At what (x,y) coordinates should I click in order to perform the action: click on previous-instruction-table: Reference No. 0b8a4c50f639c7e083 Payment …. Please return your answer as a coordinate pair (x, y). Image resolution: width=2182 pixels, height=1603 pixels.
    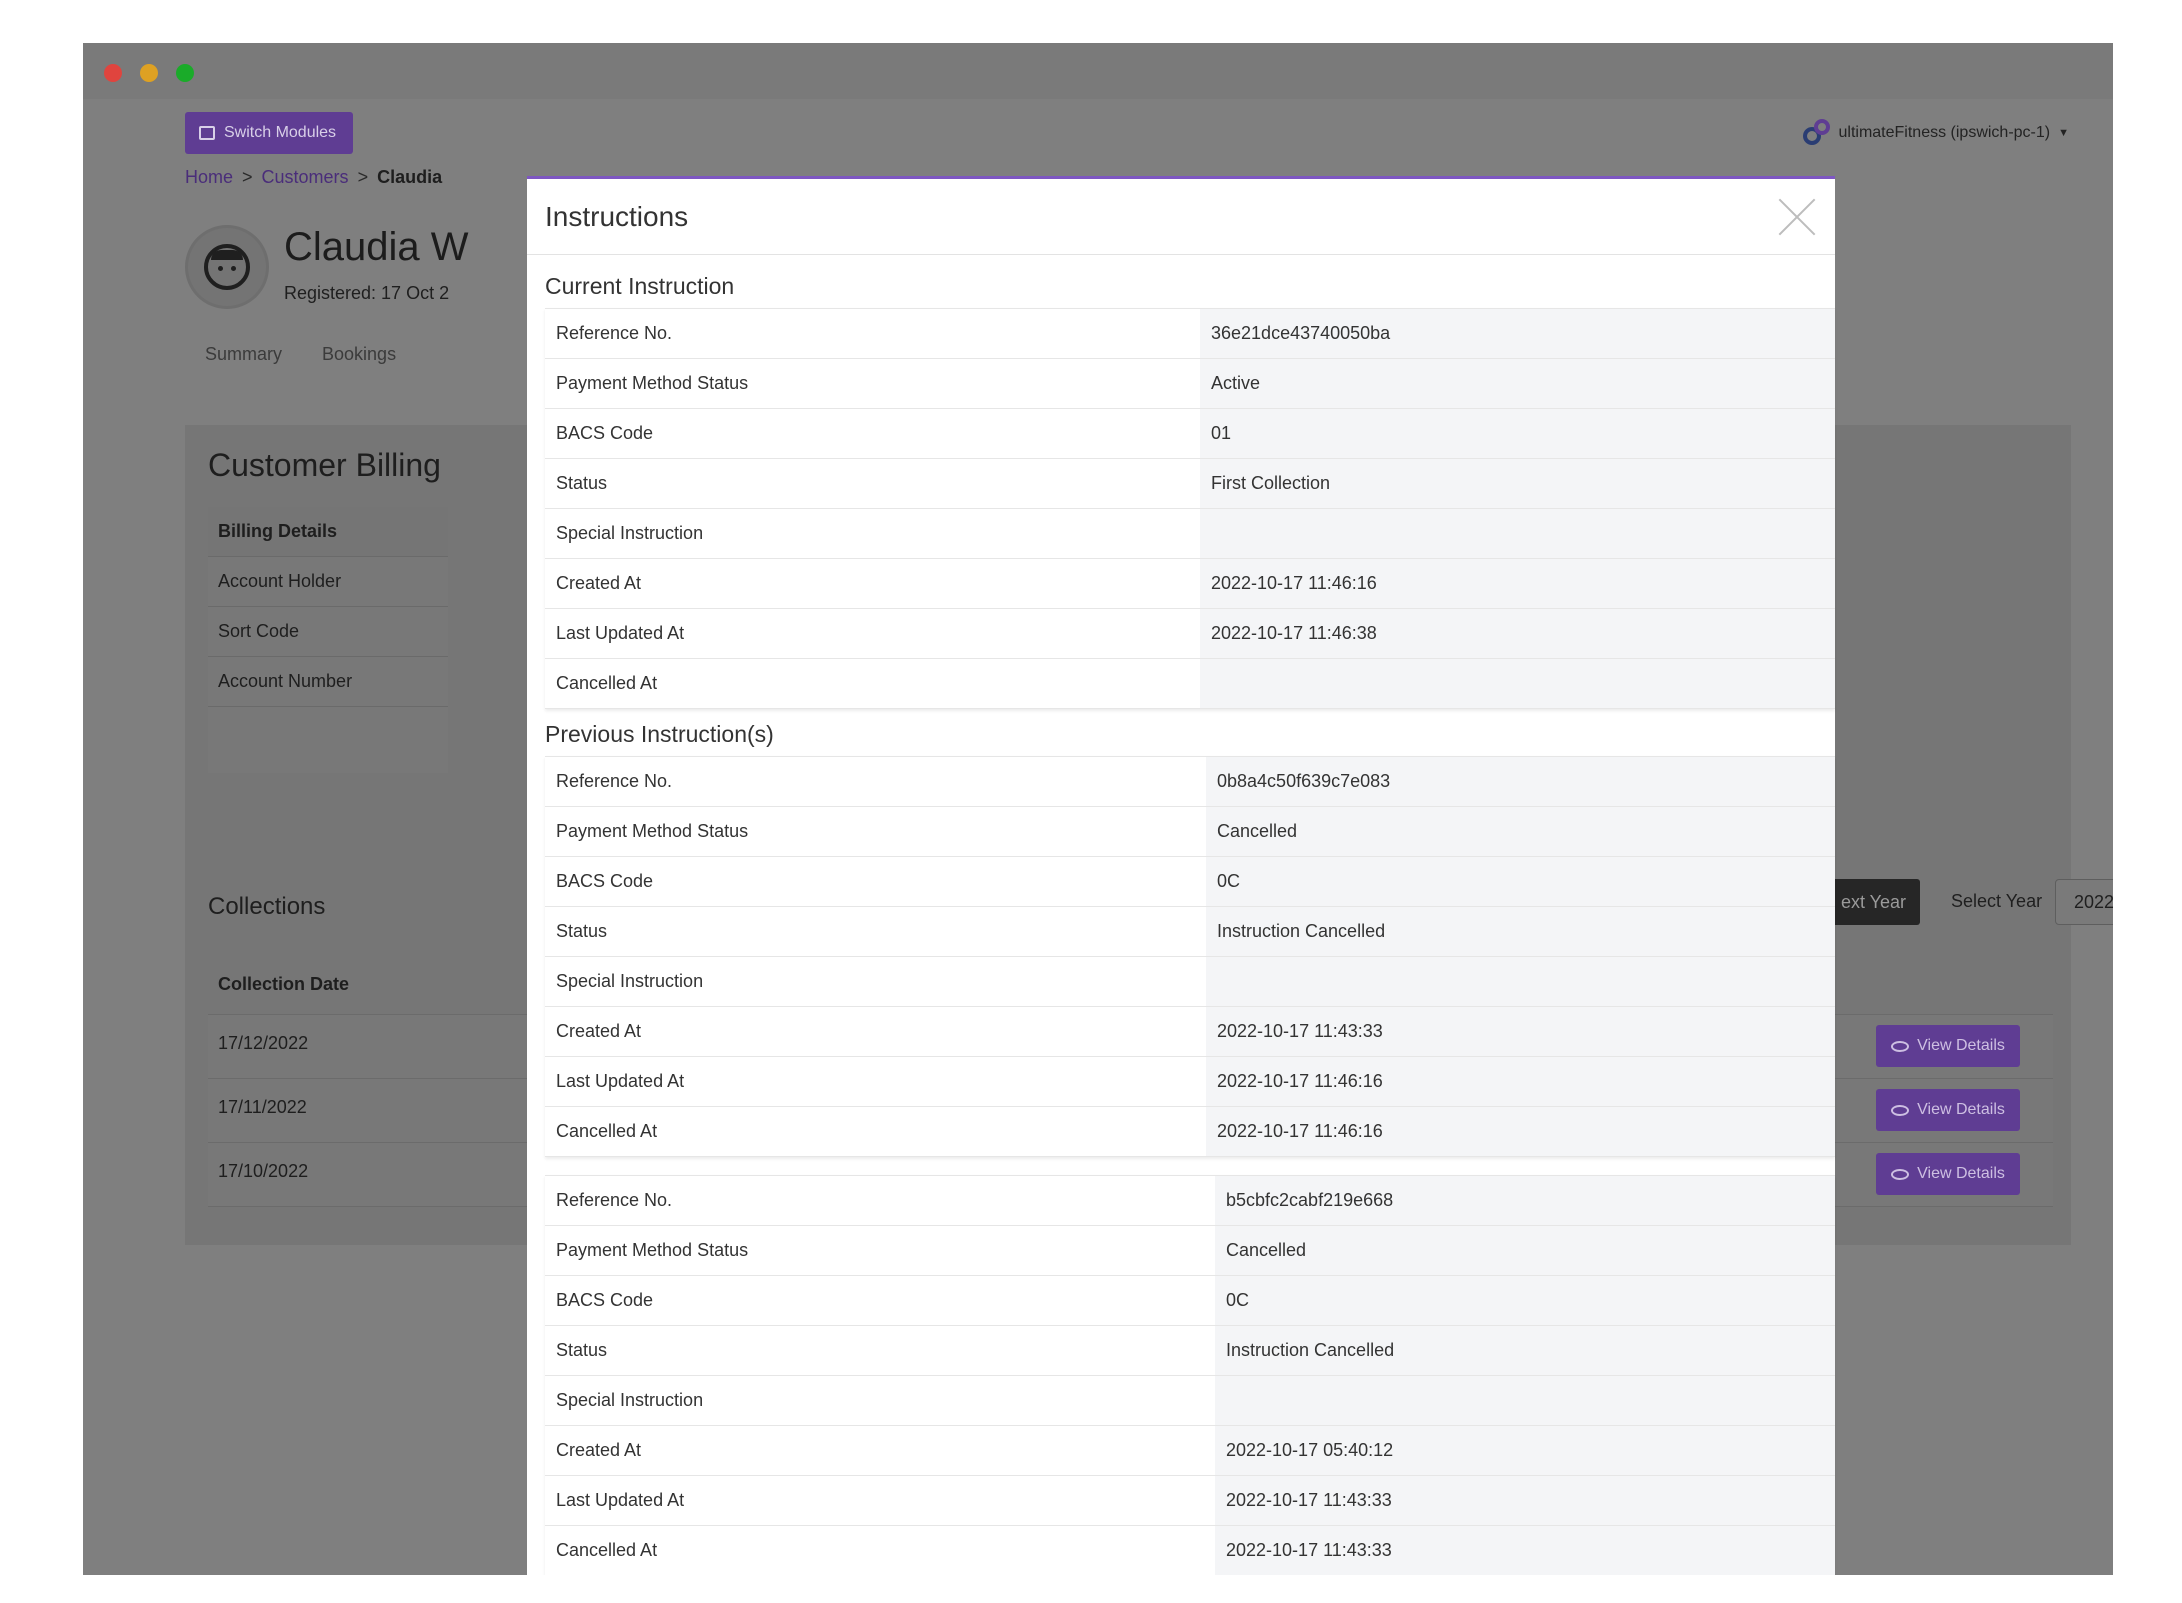
    Looking at the image, I should click on (1190, 956).